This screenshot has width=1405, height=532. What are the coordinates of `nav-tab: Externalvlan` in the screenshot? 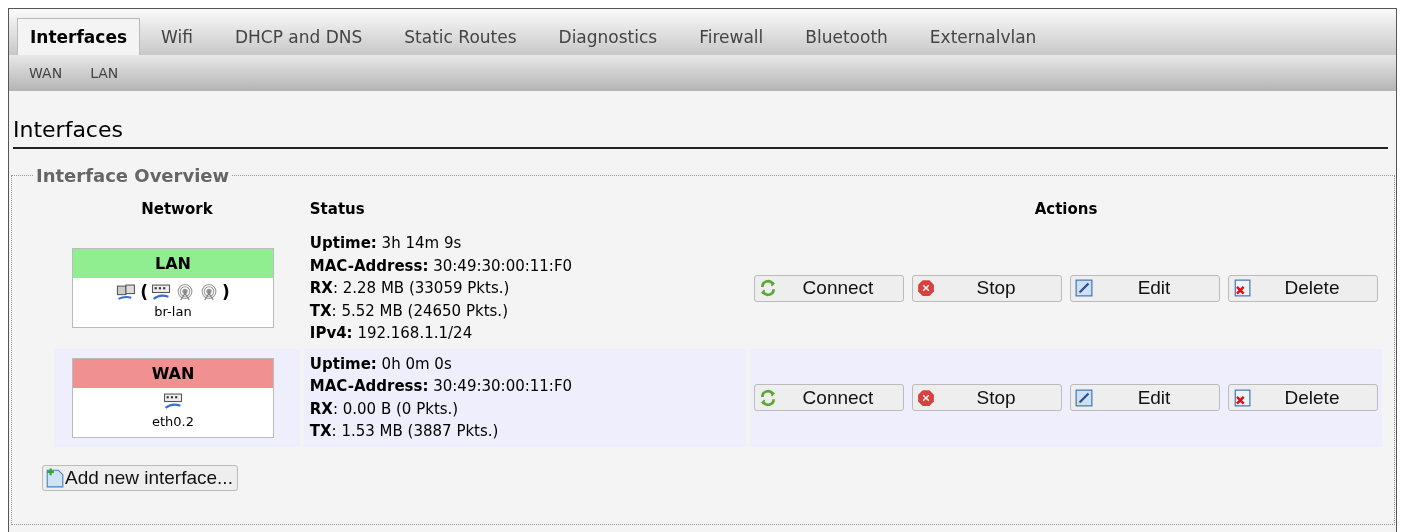 It's located at (983, 38).